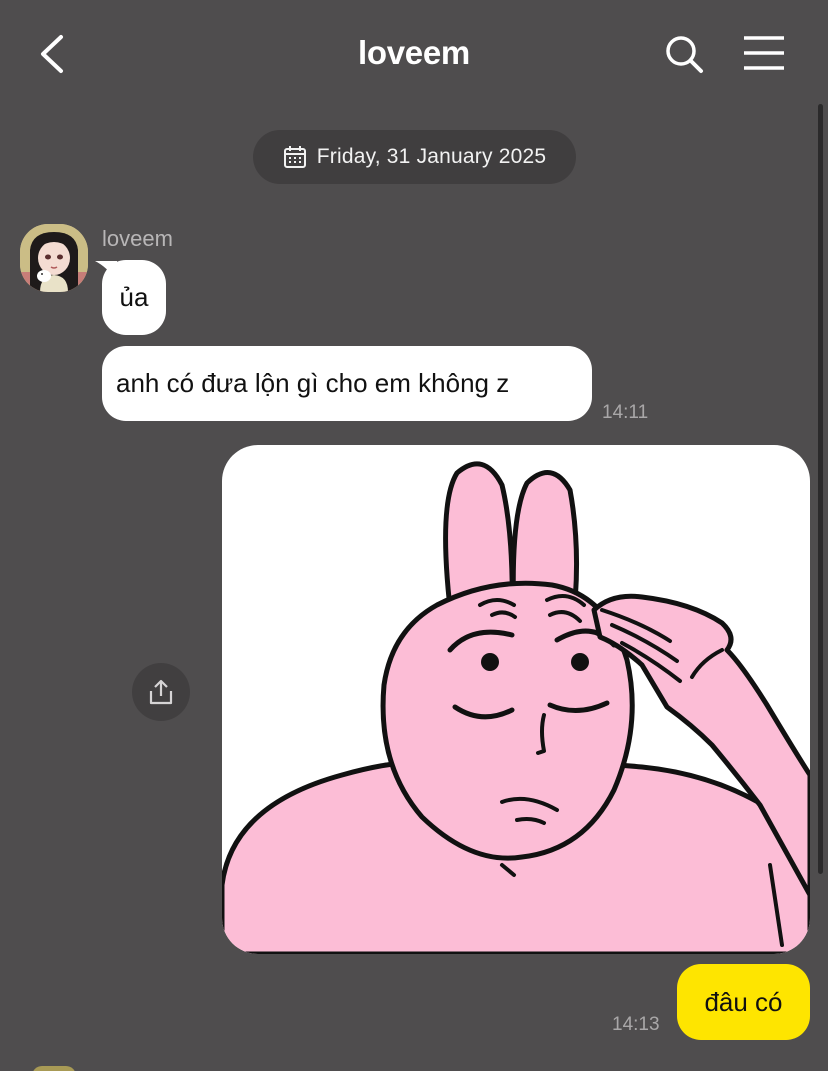 The image size is (828, 1071). What do you see at coordinates (137, 238) in the screenshot?
I see `sender-name: loveem` at bounding box center [137, 238].